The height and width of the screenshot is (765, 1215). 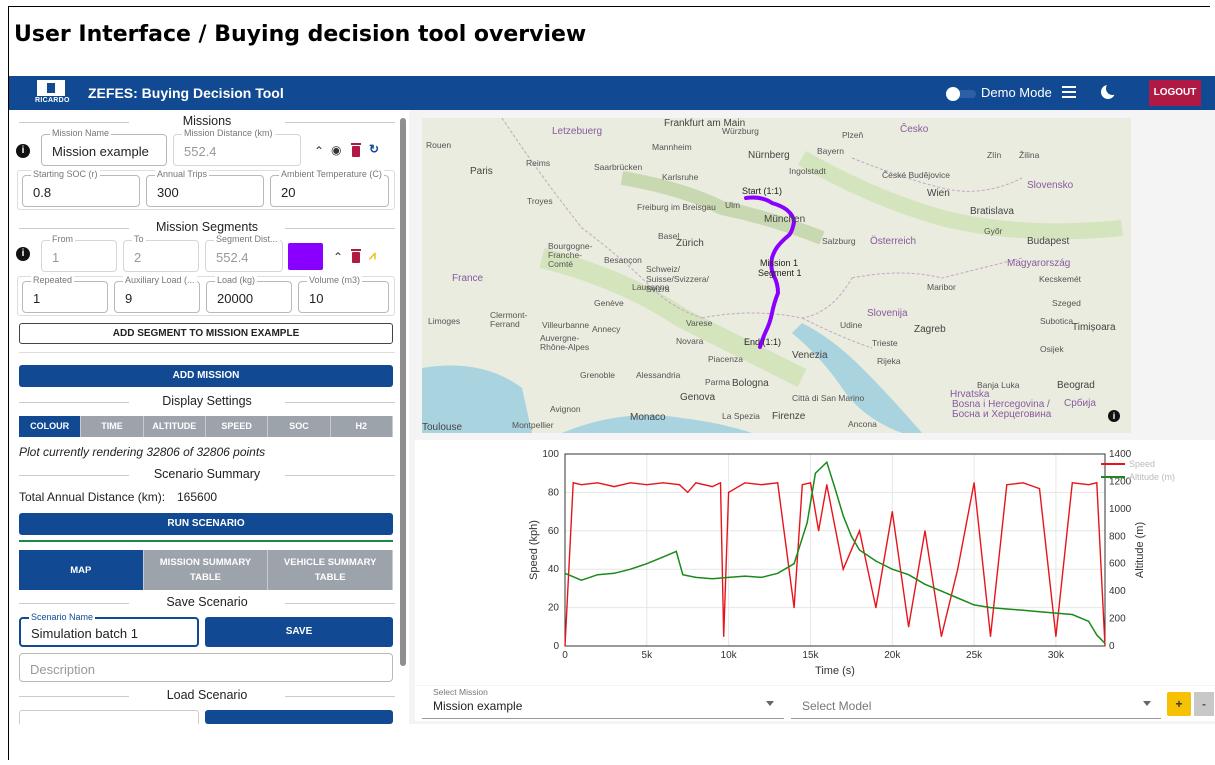 What do you see at coordinates (741, 416) in the screenshot?
I see `place-label: La Spezia` at bounding box center [741, 416].